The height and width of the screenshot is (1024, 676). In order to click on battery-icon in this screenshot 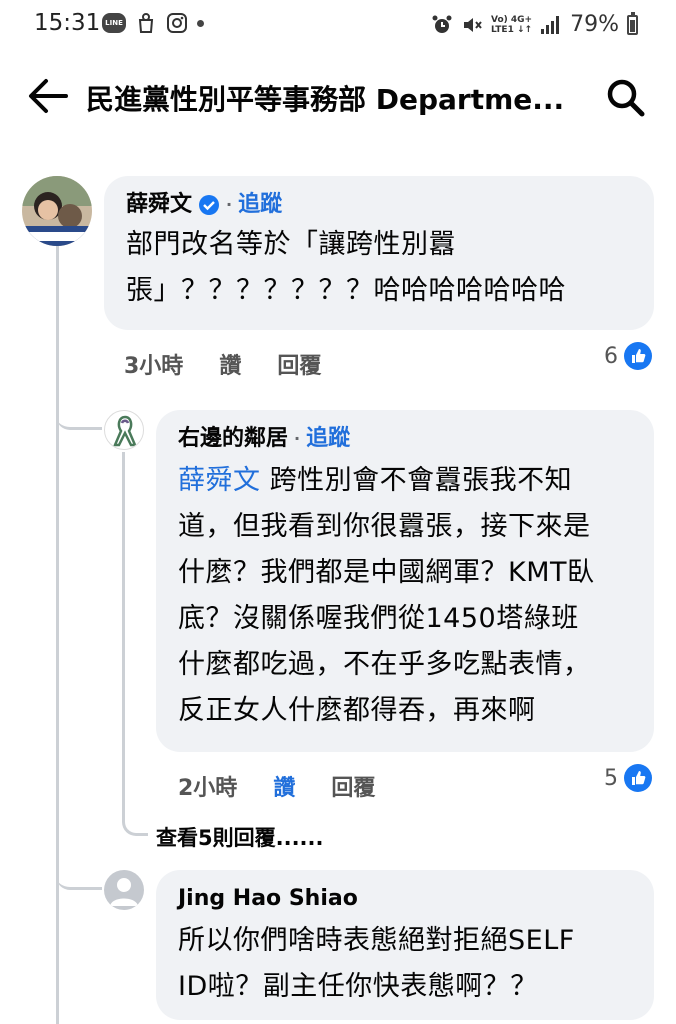, I will do `click(632, 23)`.